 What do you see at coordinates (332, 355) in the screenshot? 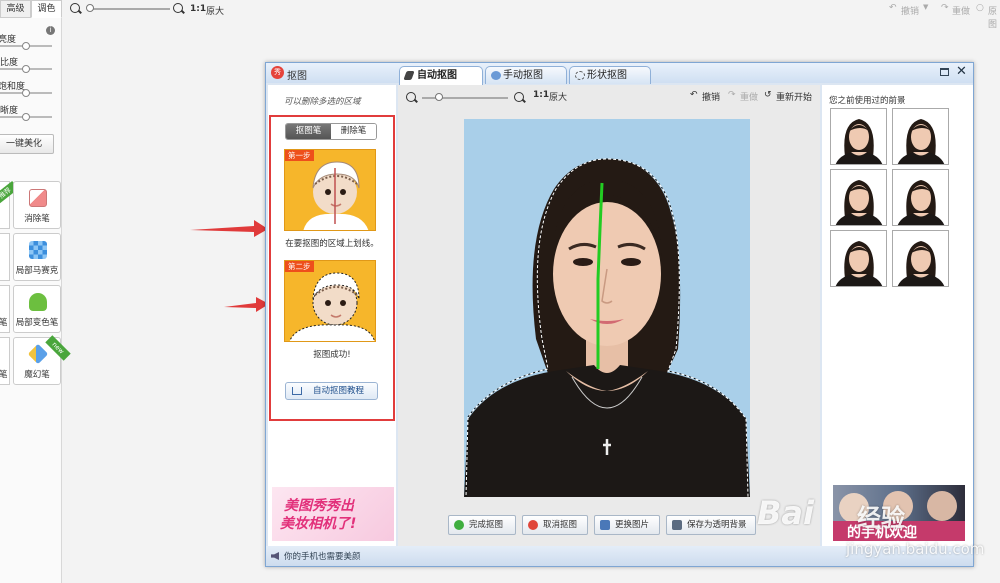
I see `step2-caption: 抠图成功!` at bounding box center [332, 355].